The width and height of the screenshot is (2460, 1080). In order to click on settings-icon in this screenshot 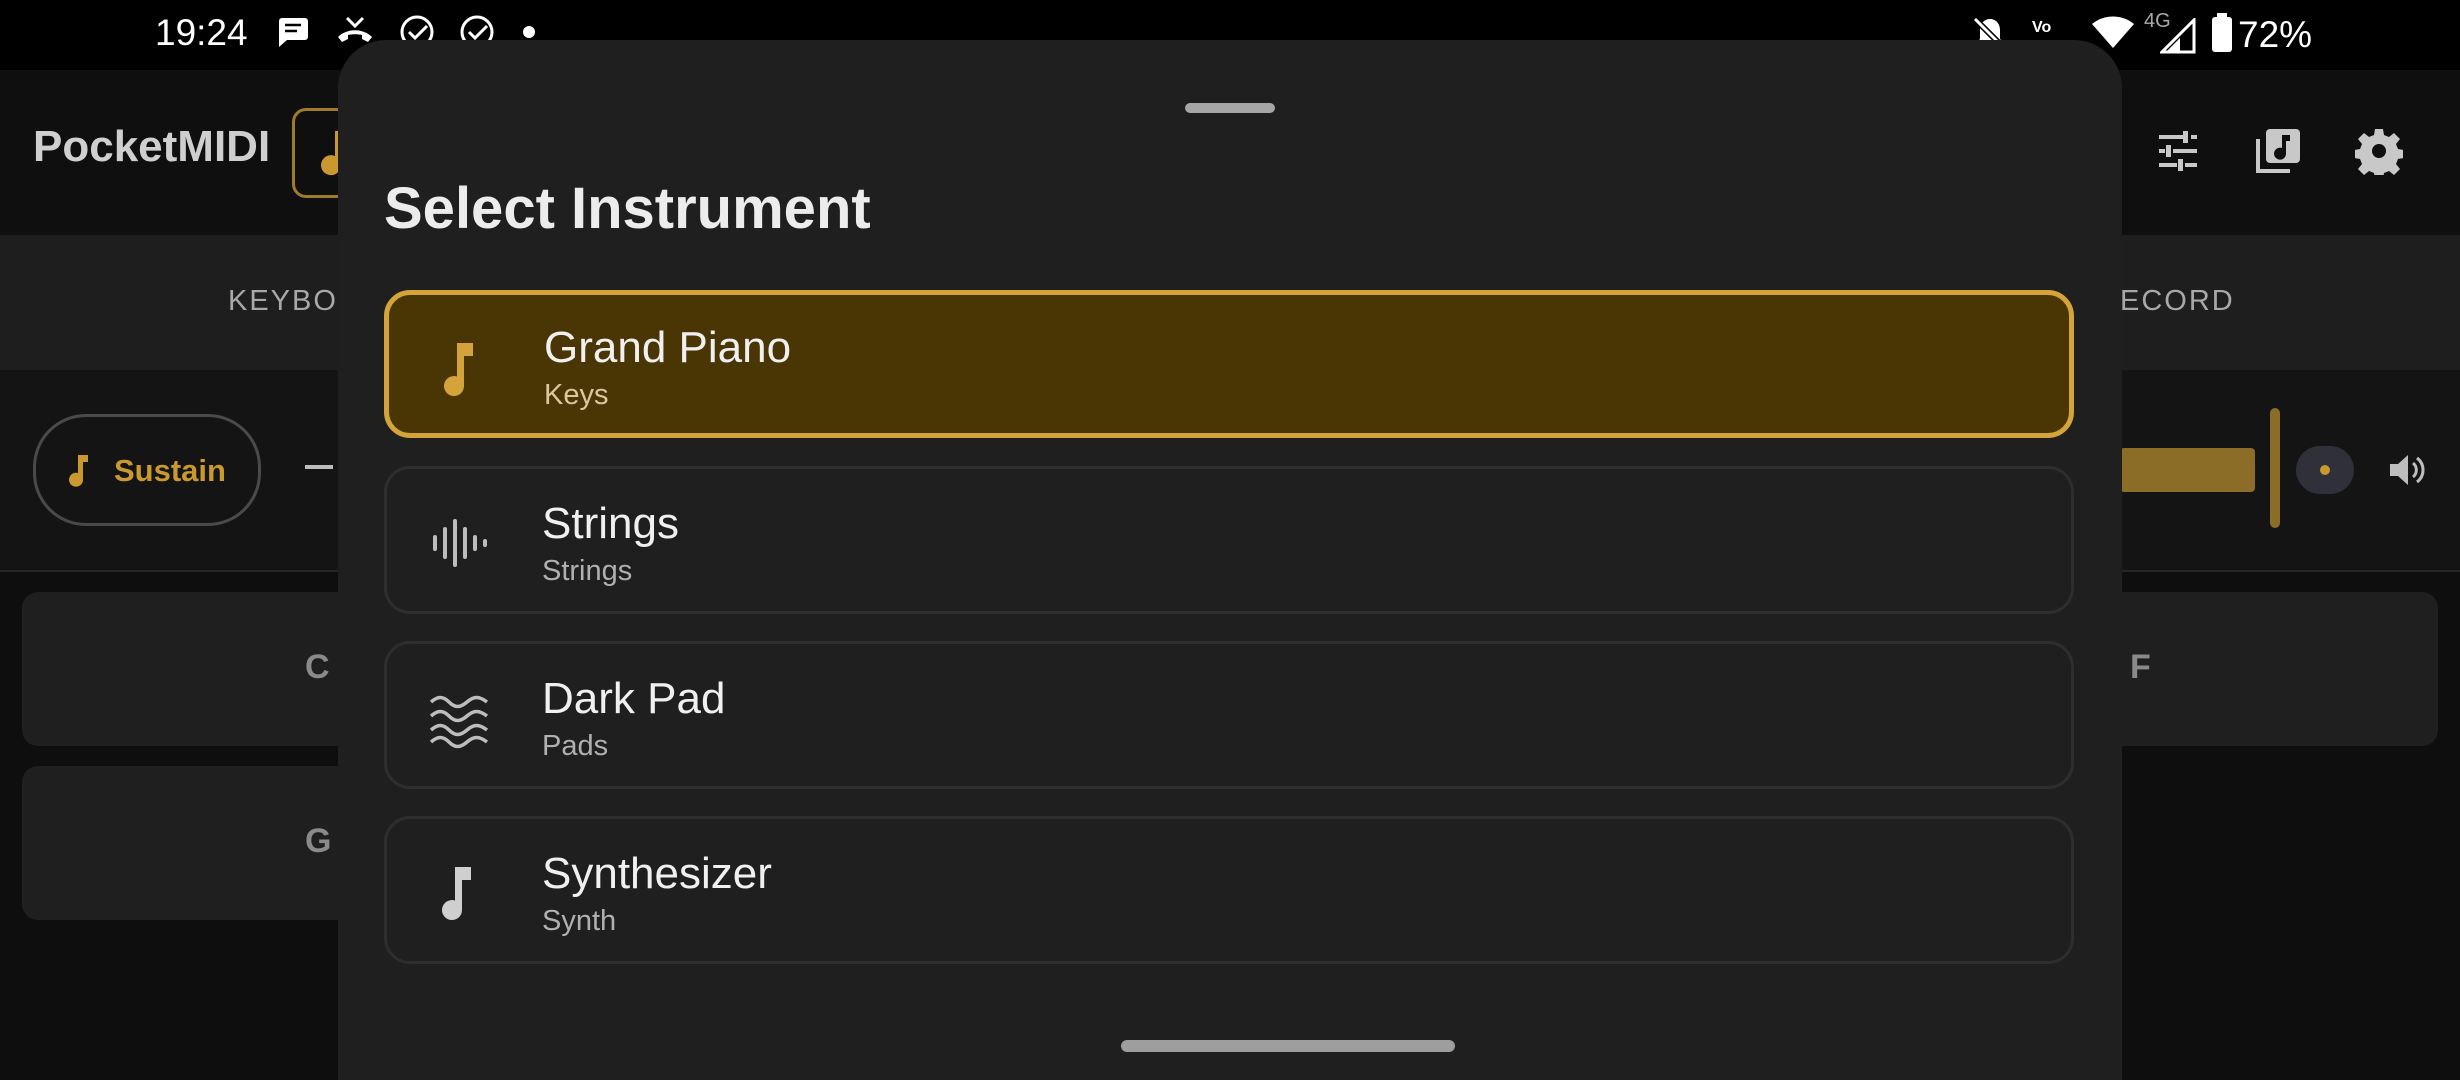, I will do `click(2379, 151)`.